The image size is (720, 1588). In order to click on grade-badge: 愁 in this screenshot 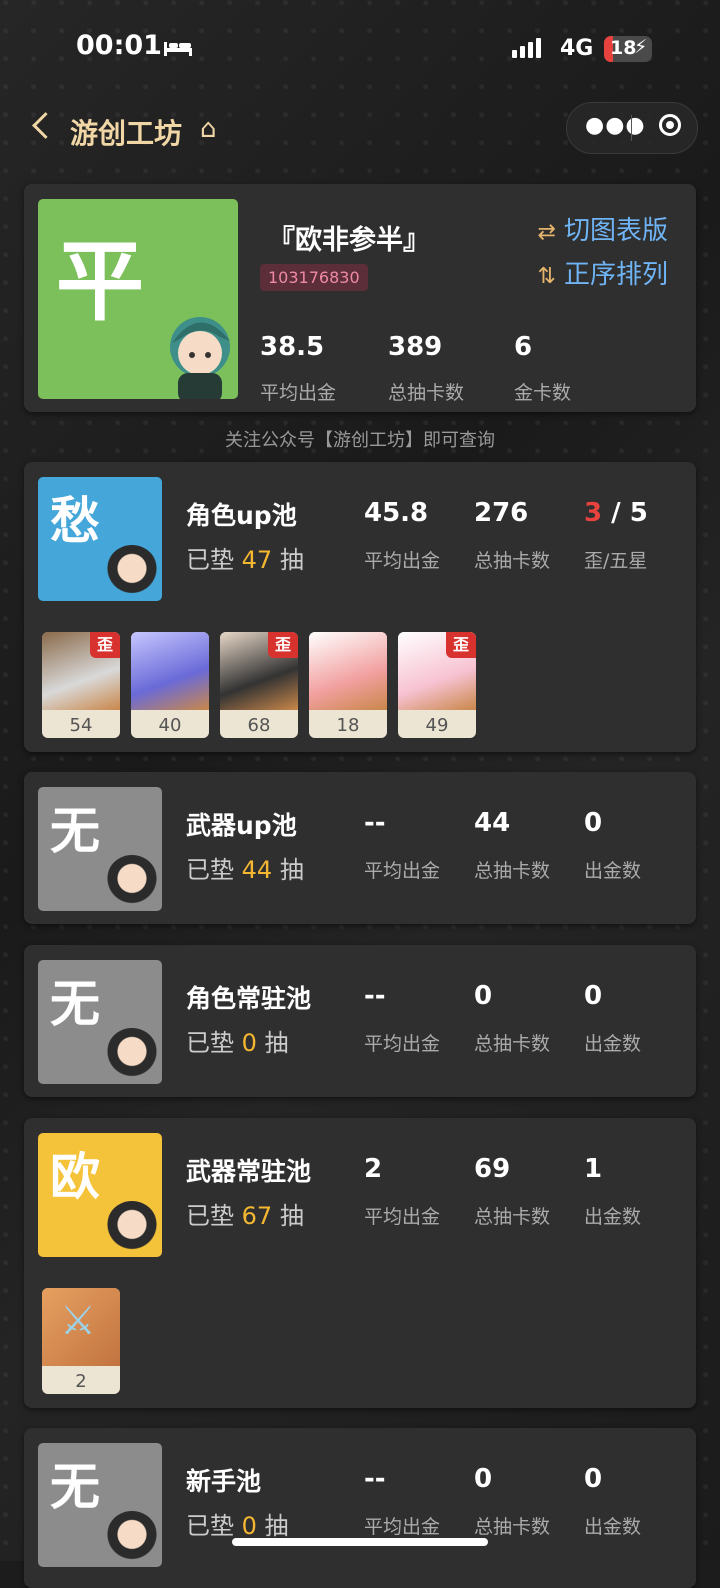, I will do `click(100, 539)`.